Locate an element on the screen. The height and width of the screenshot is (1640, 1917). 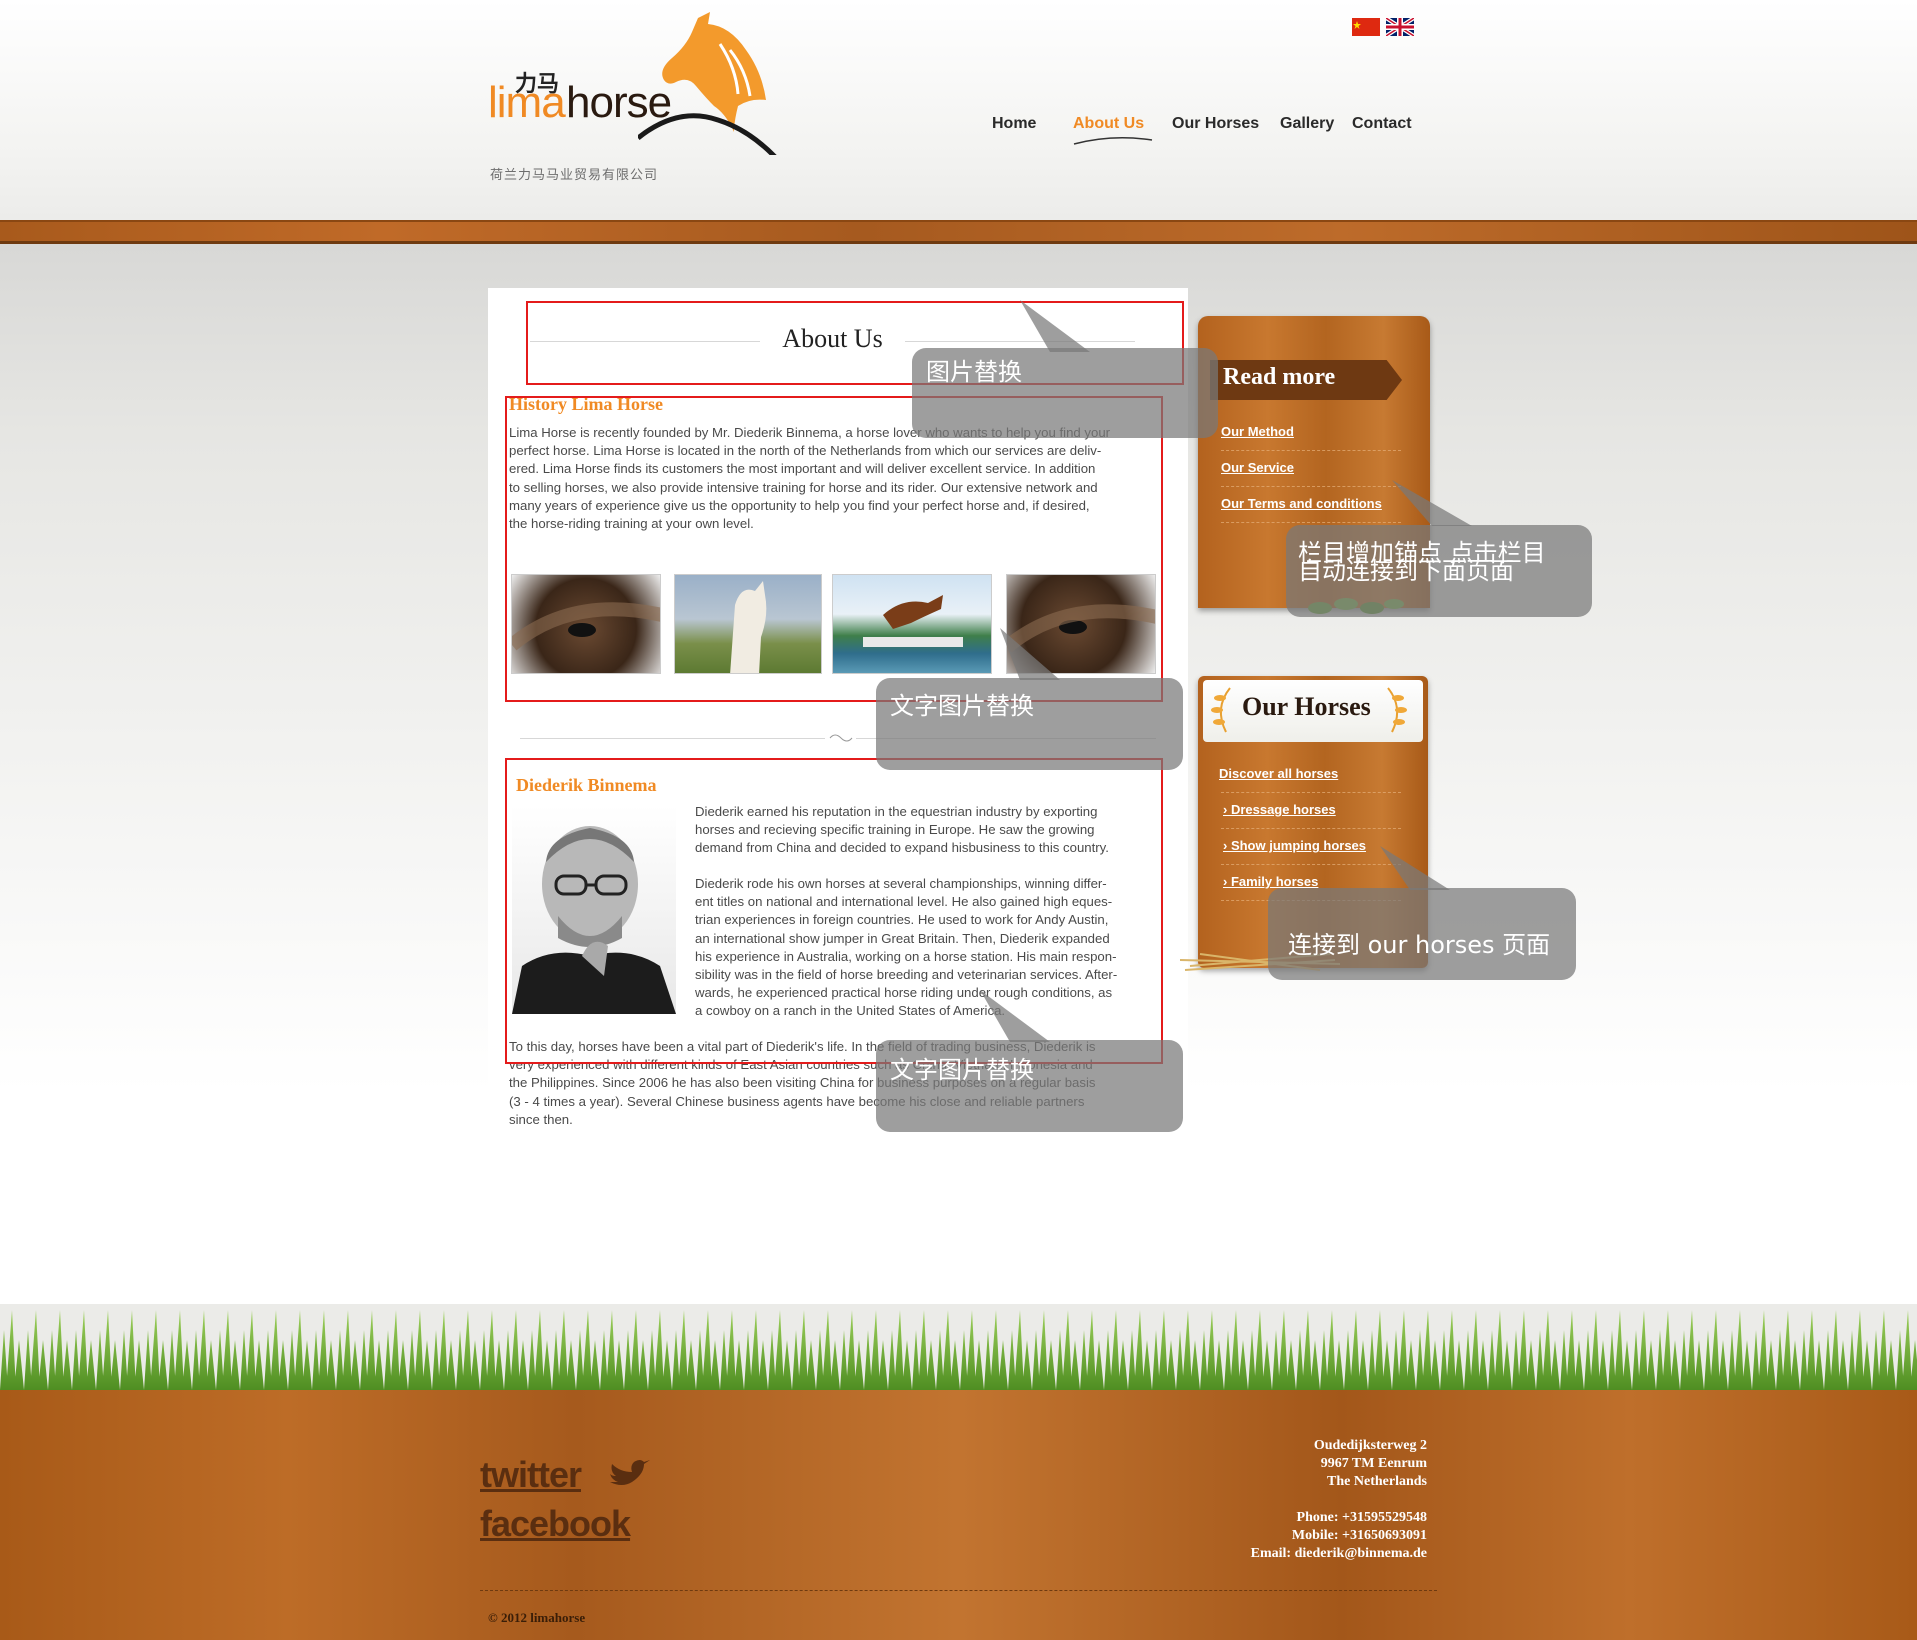
callout-text-image-replace-2-label: 文字图片替换 is located at coordinates (962, 1070).